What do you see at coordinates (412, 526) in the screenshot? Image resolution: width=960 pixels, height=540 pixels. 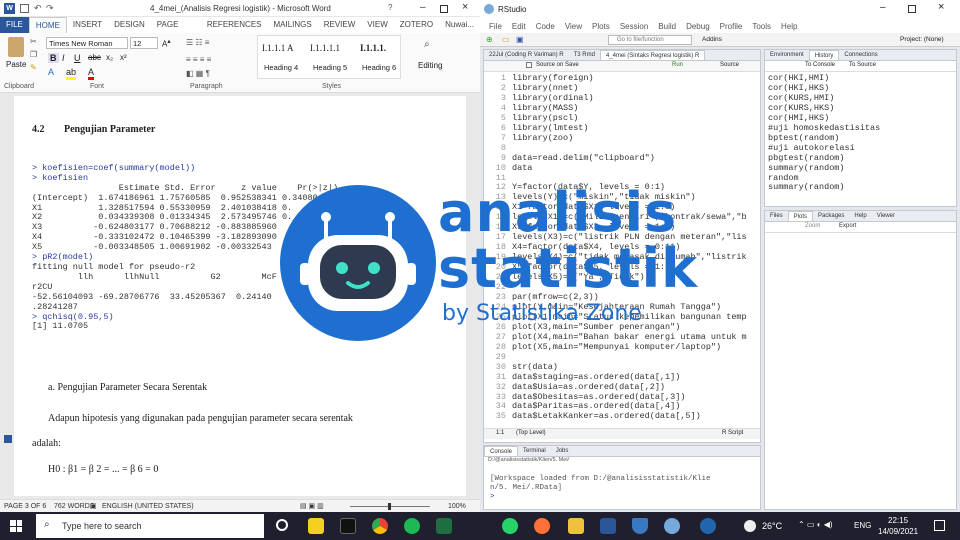 I see `taskbar-app-spotify-icon` at bounding box center [412, 526].